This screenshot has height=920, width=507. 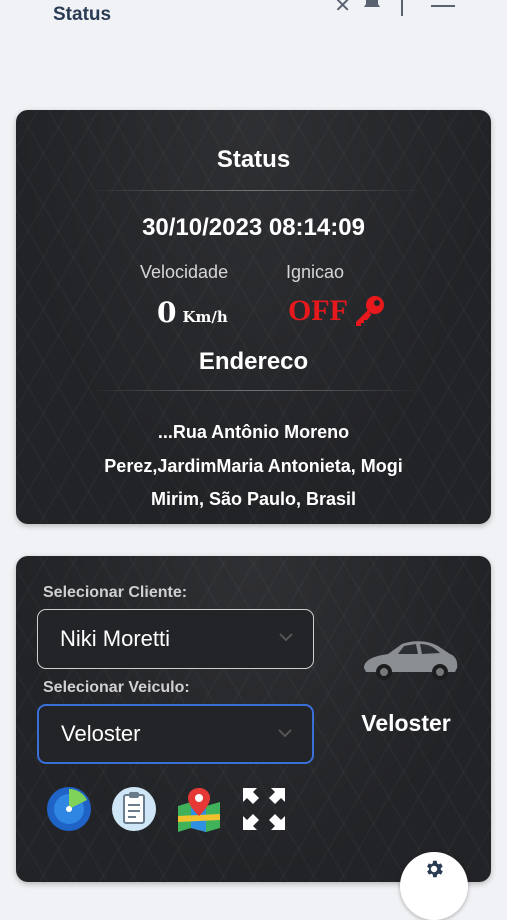 I want to click on clipboard-icon, so click(x=134, y=809).